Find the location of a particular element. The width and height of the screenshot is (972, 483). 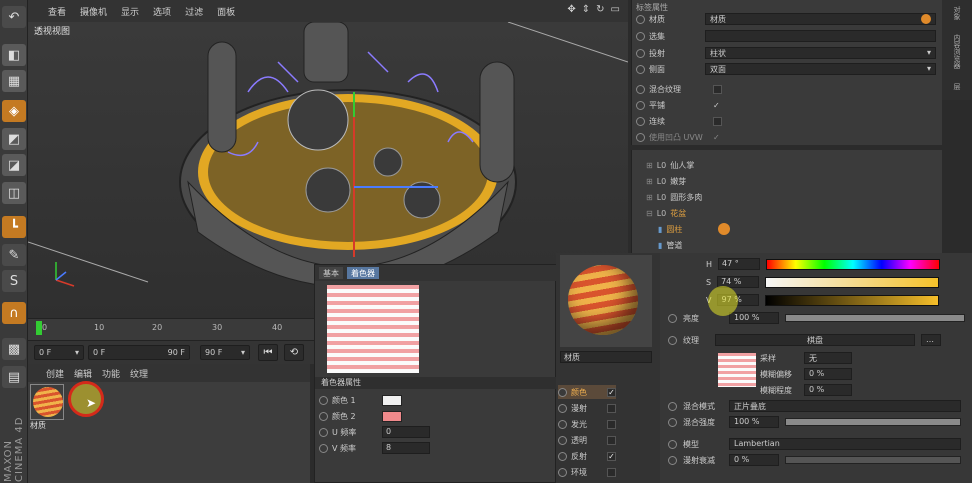

menu-create: 创建 is located at coordinates (55, 373).